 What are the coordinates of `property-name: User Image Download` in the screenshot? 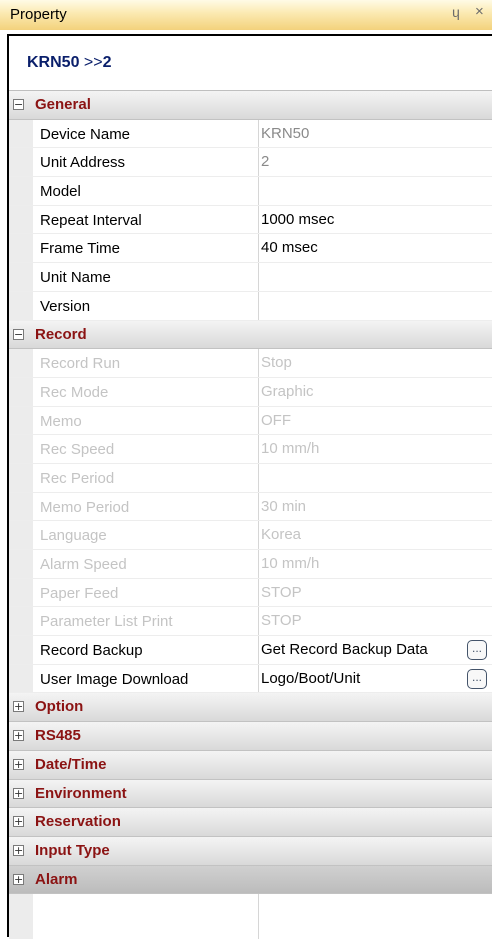 It's located at (114, 679).